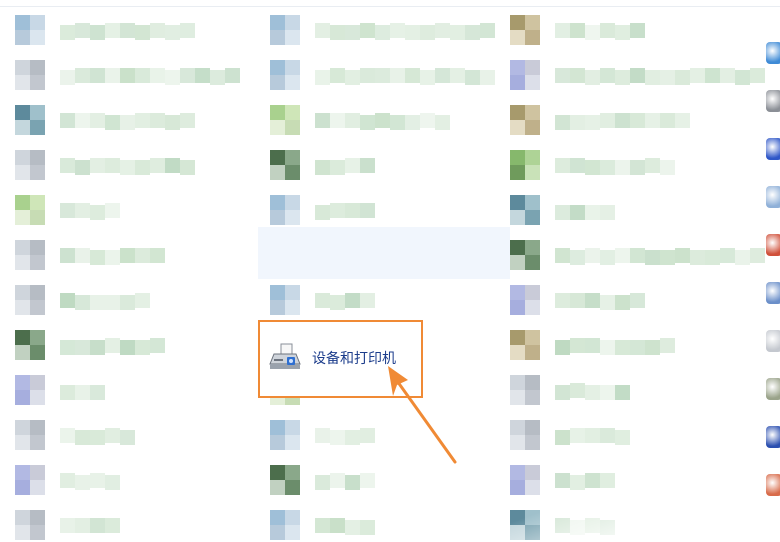 The width and height of the screenshot is (780, 542). I want to click on disc-icon, so click(773, 341).